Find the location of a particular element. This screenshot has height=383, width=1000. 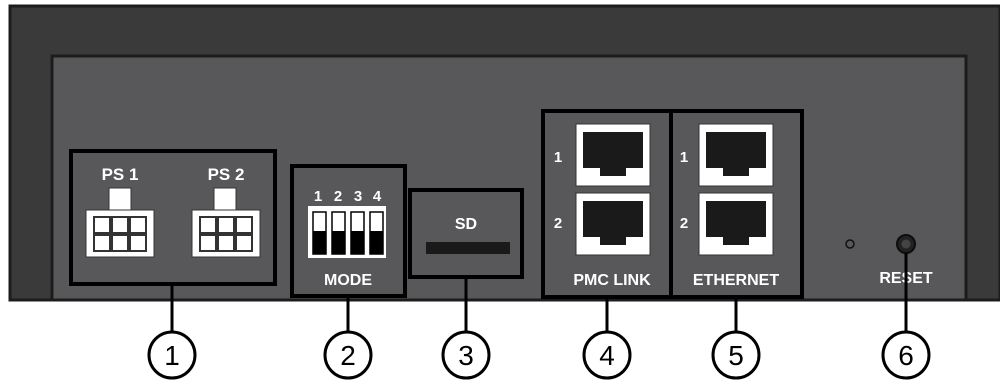

callout-4: 4 is located at coordinates (607, 355).